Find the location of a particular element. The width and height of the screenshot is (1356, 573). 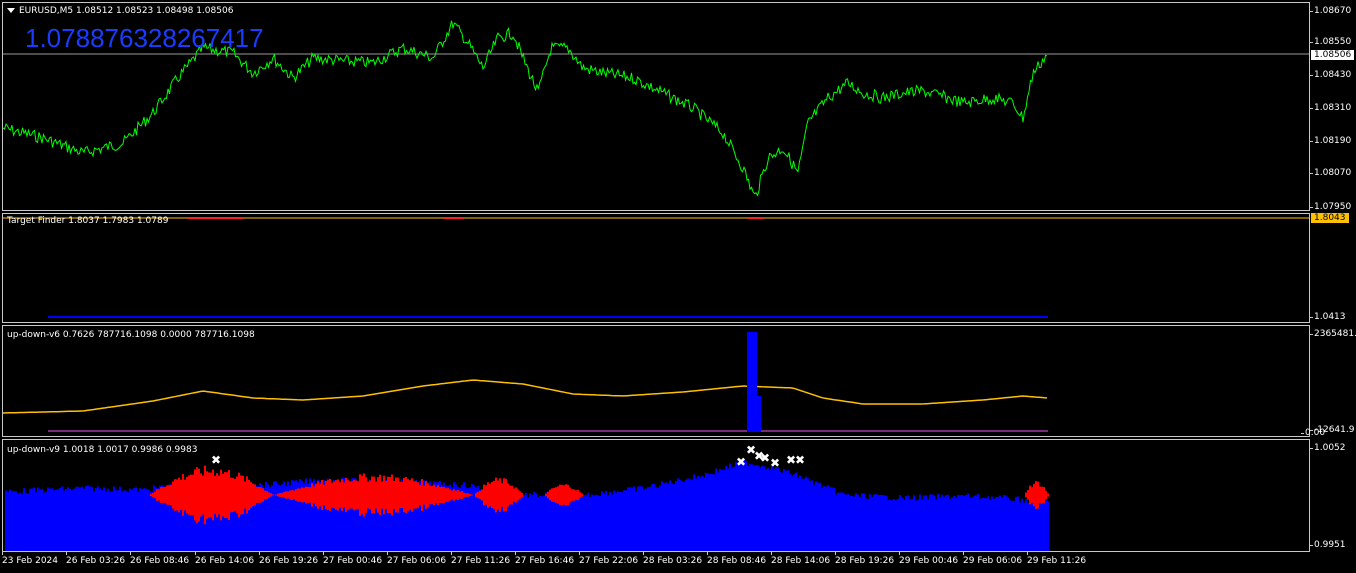

time-label: 26 Feb 19:26 is located at coordinates (289, 559).